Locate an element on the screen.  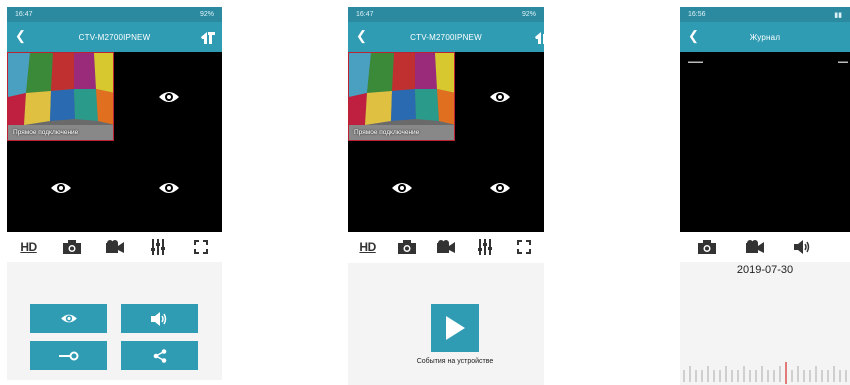
key-icon is located at coordinates (68, 355).